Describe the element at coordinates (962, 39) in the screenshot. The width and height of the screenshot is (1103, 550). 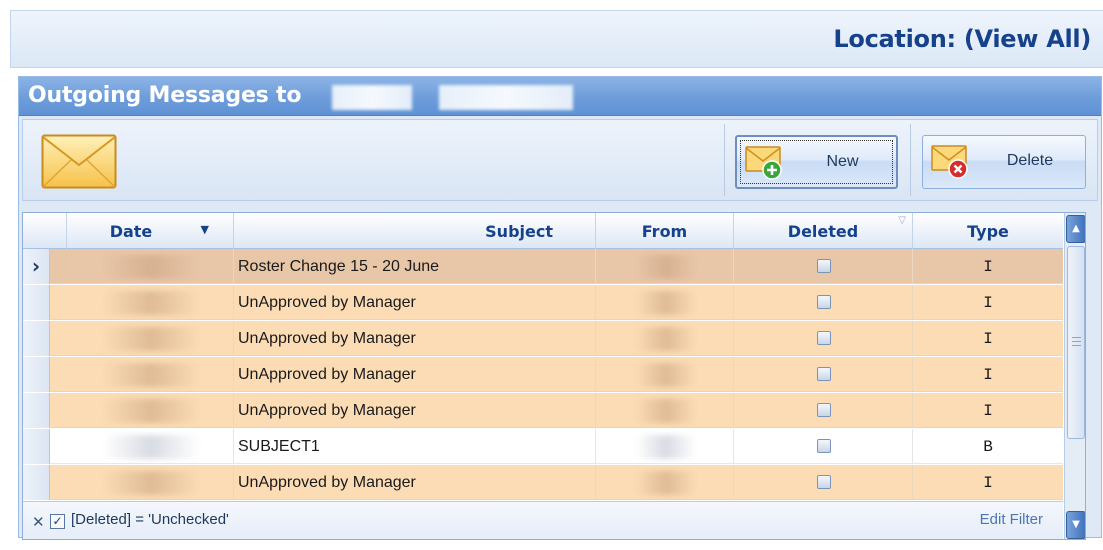
I see `location-label: Location: (View All)` at that location.